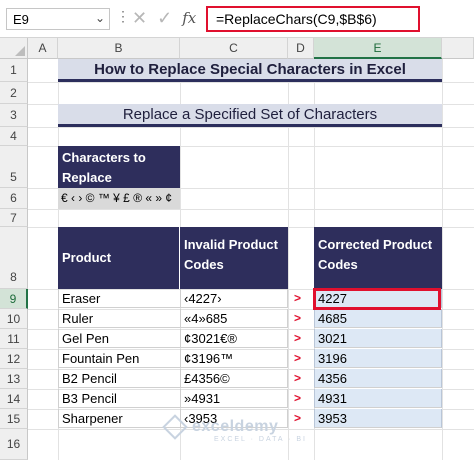  Describe the element at coordinates (14, 48) in the screenshot. I see `select-all-button` at that location.